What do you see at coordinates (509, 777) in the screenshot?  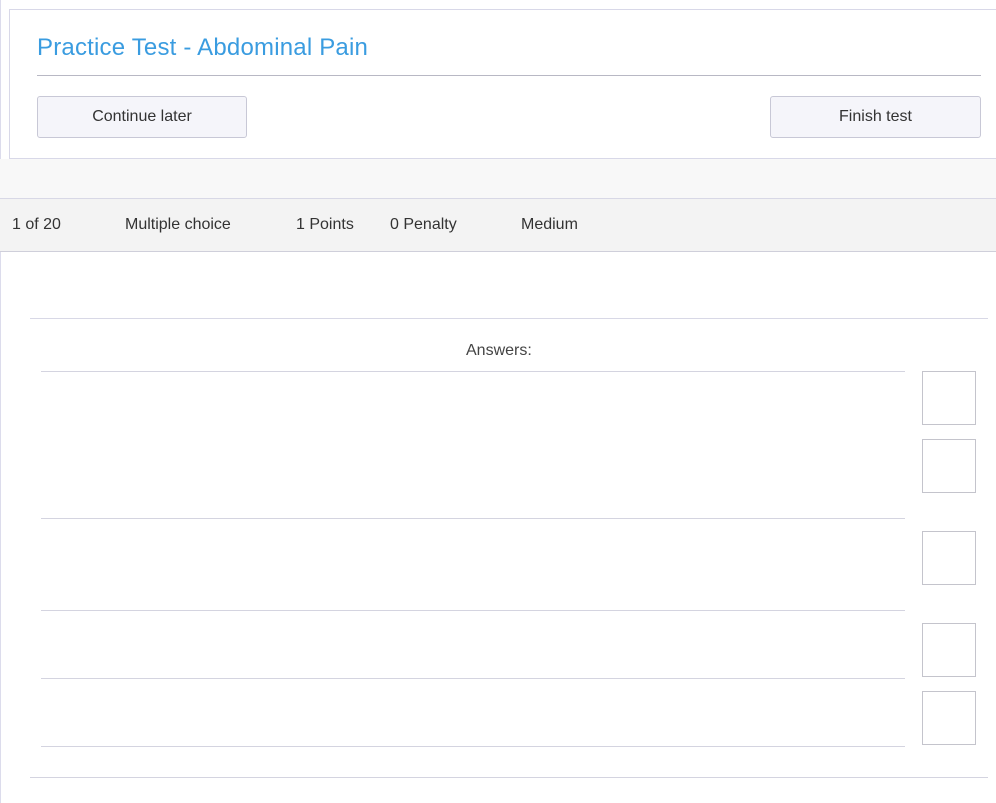 I see `answers-bottom-divider` at bounding box center [509, 777].